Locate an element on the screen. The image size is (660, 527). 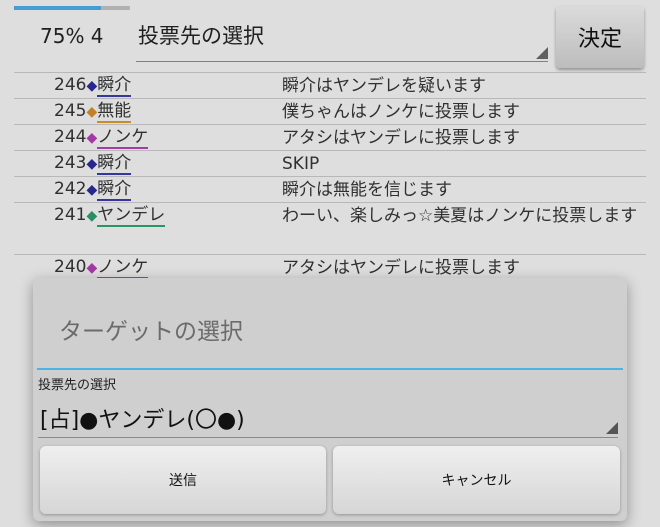
dialog-title: ターゲットの選択 is located at coordinates (151, 332).